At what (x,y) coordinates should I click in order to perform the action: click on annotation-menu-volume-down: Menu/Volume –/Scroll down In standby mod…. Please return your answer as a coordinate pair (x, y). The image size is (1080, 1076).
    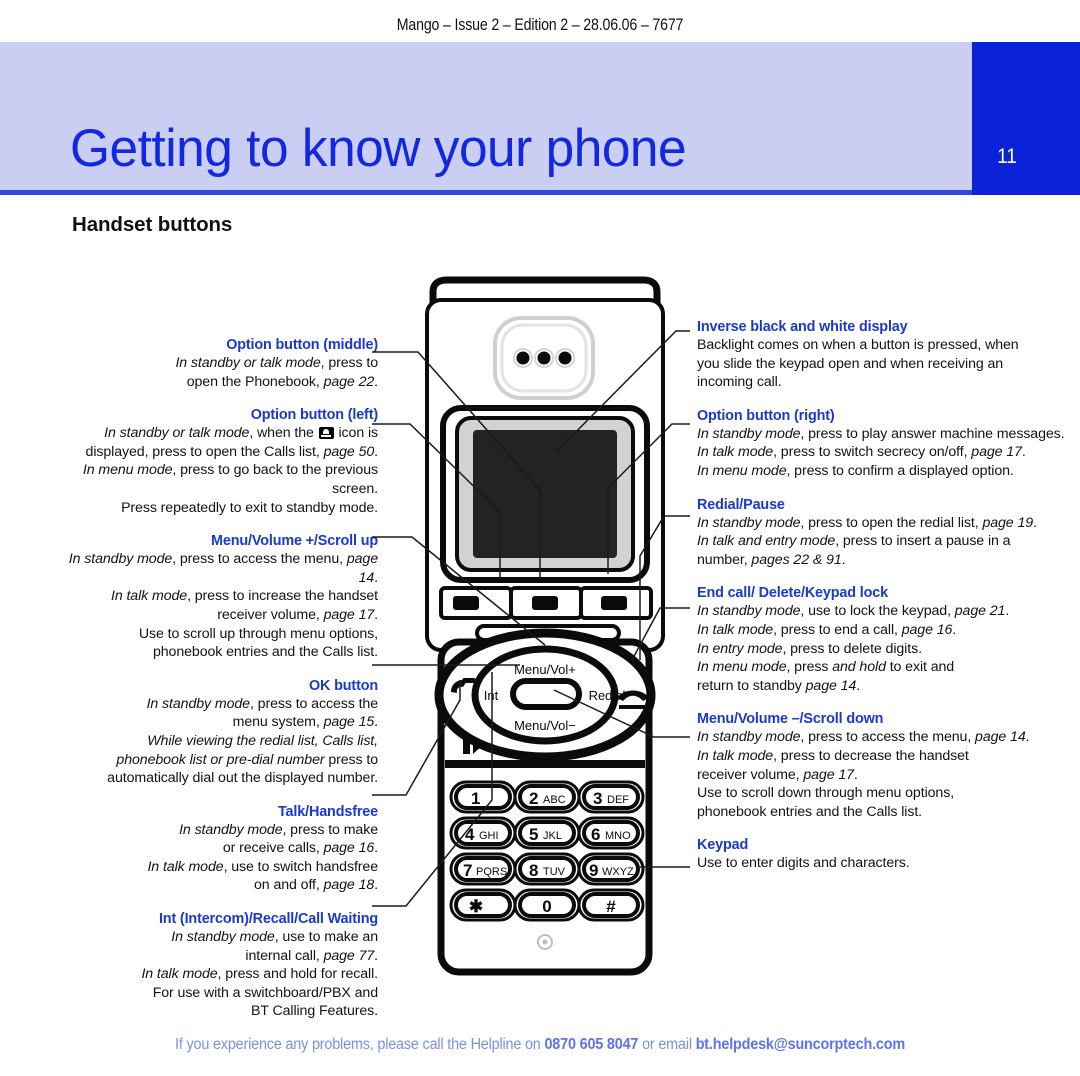
    Looking at the image, I should click on (881, 765).